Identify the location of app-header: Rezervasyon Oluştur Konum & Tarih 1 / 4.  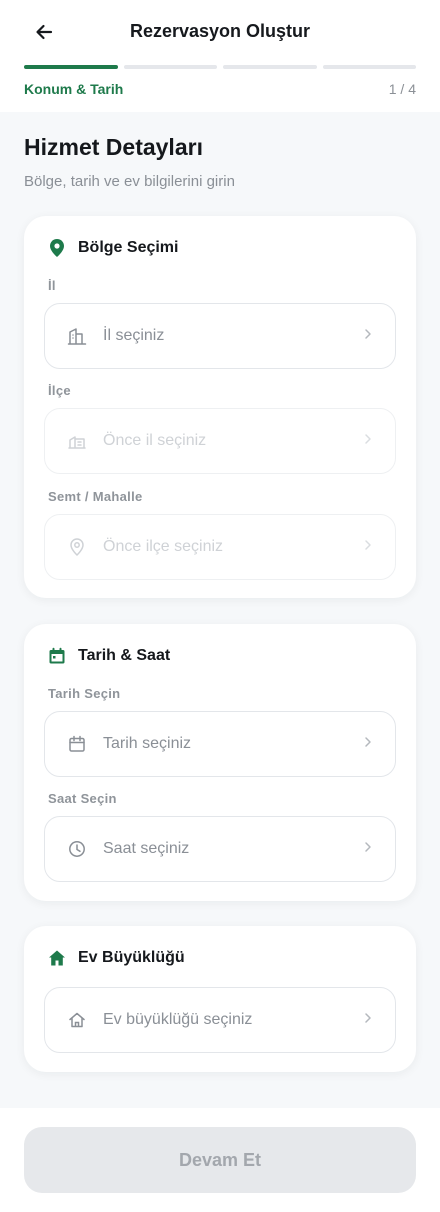
(220, 56).